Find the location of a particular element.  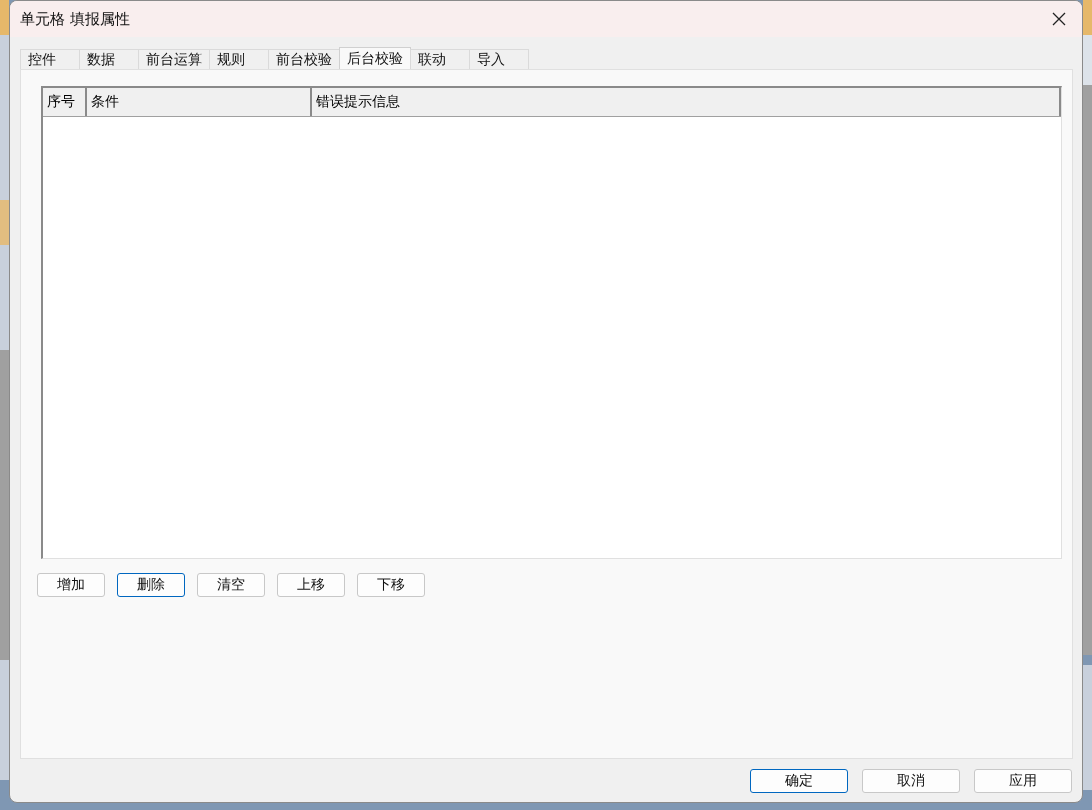

window-title: 单元格 填报属性 is located at coordinates (75, 19).